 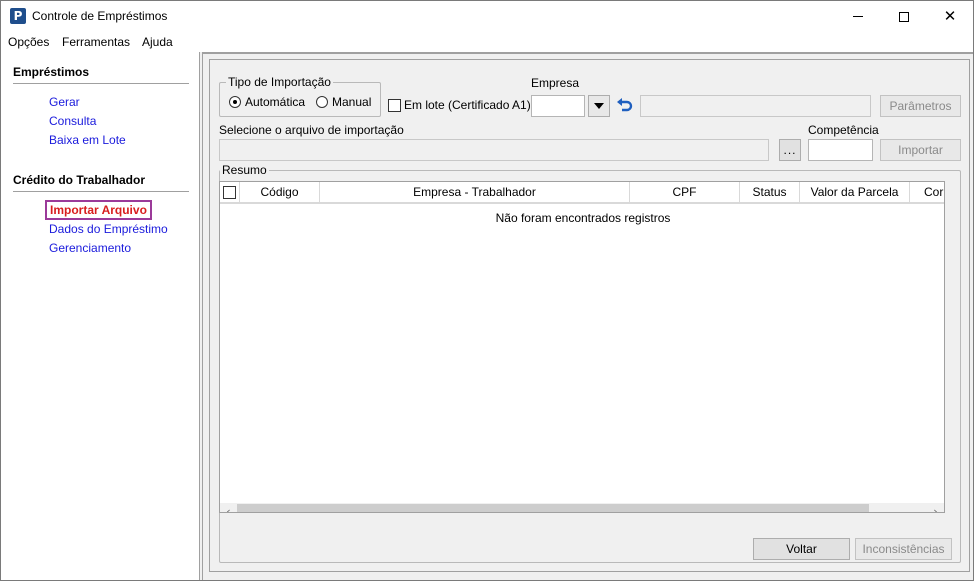 What do you see at coordinates (98, 210) in the screenshot?
I see `sidebar-item-importar-arquivo: Importar Arquivo` at bounding box center [98, 210].